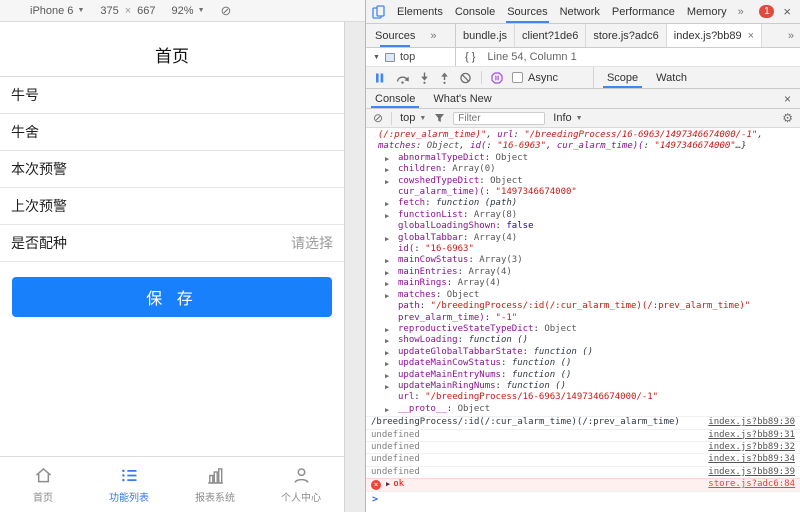 This screenshot has height=512, width=800. I want to click on more-tabs-icon: », so click(741, 11).